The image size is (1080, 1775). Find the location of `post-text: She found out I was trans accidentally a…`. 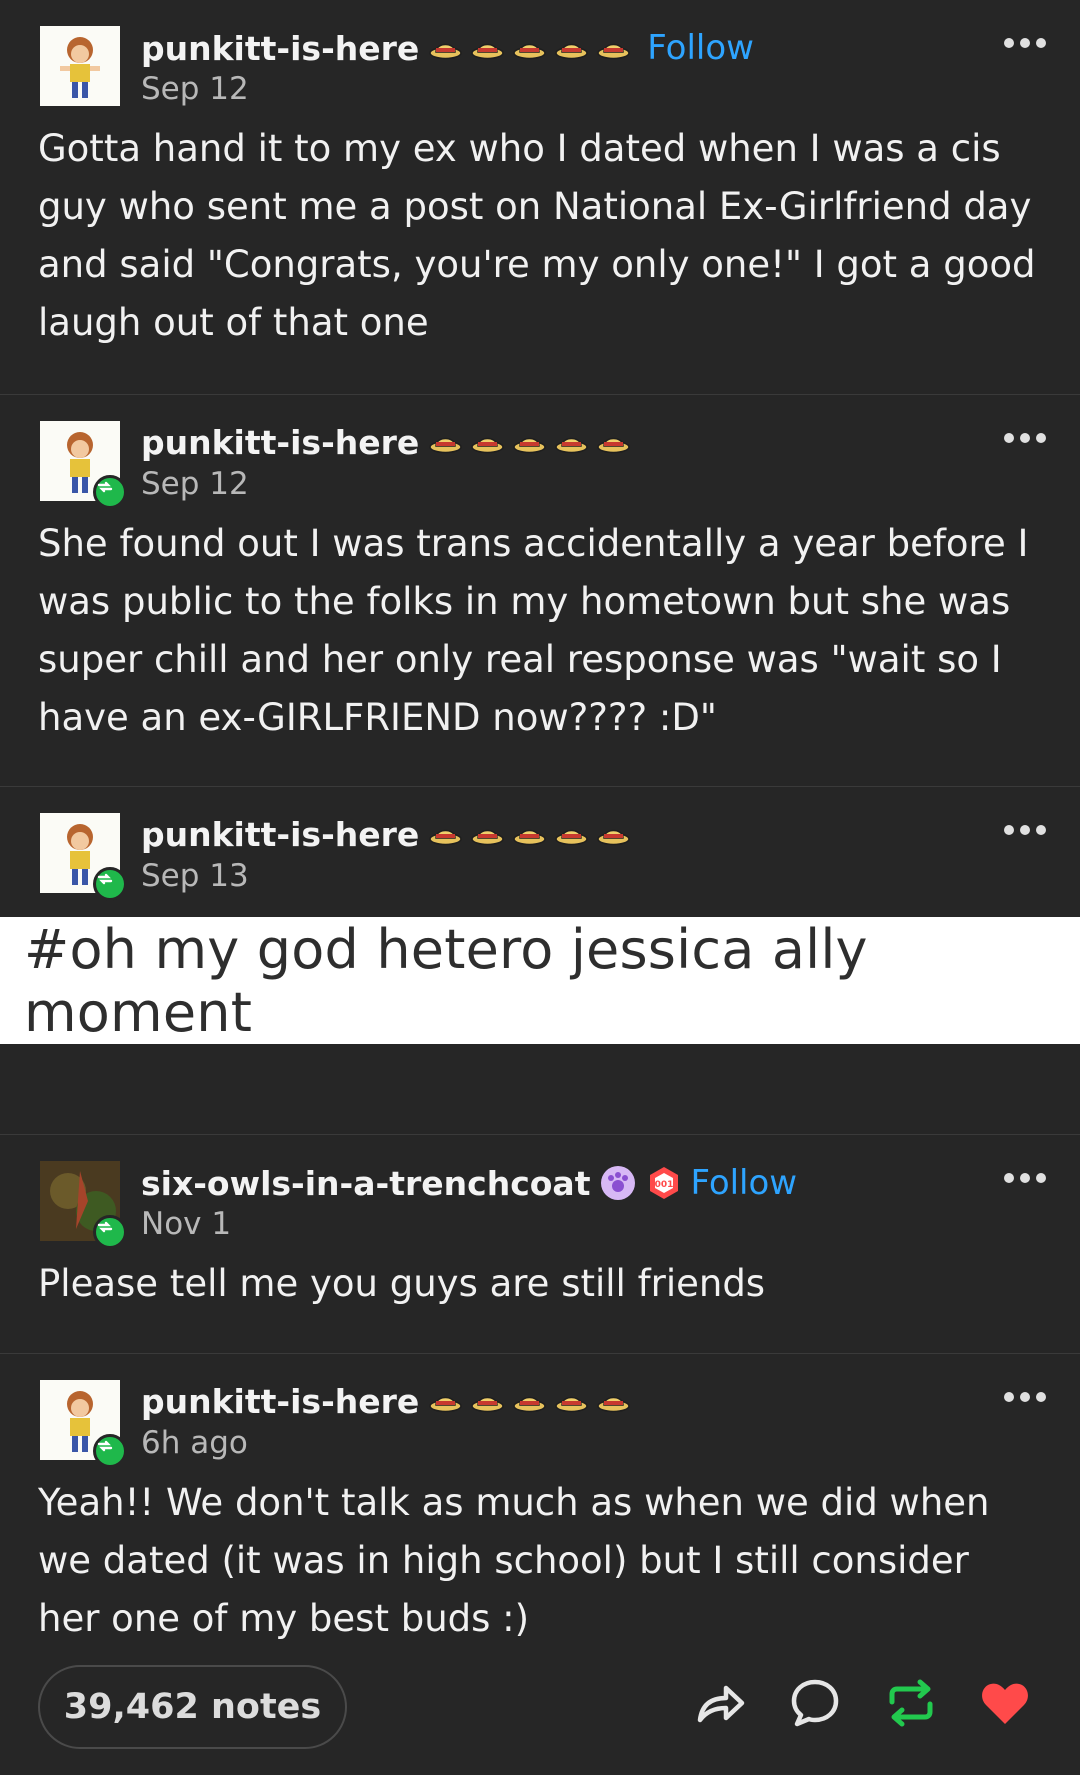

post-text: She found out I was trans accidentally a… is located at coordinates (533, 630).